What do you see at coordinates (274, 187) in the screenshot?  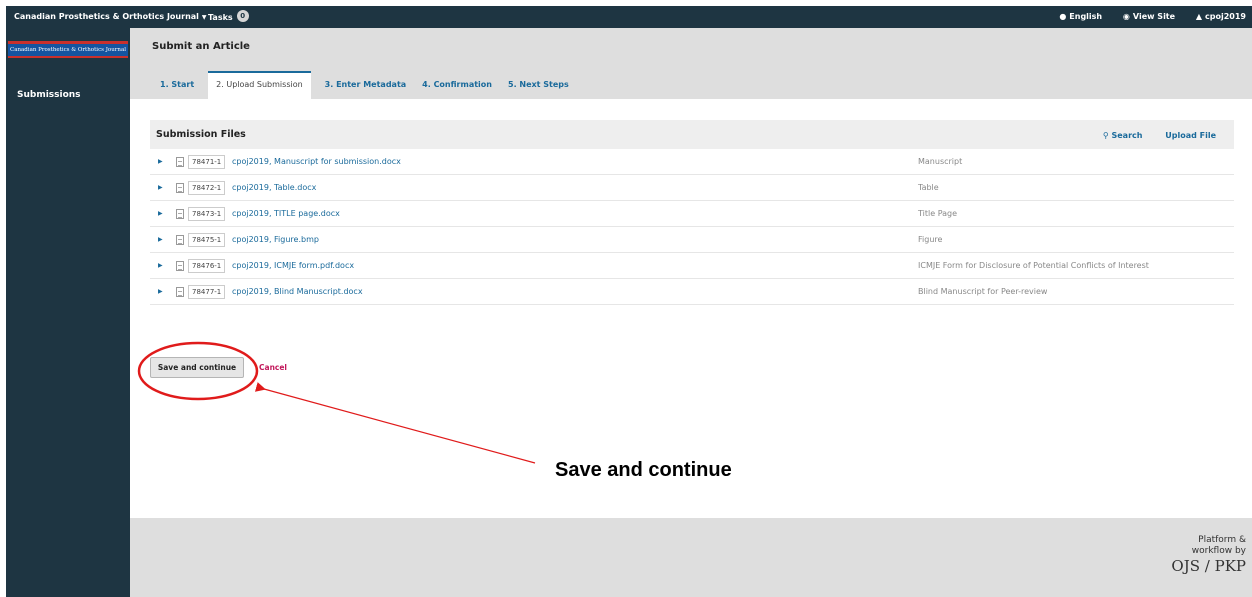 I see `file-name-link: cpoj2019, Table.docx` at bounding box center [274, 187].